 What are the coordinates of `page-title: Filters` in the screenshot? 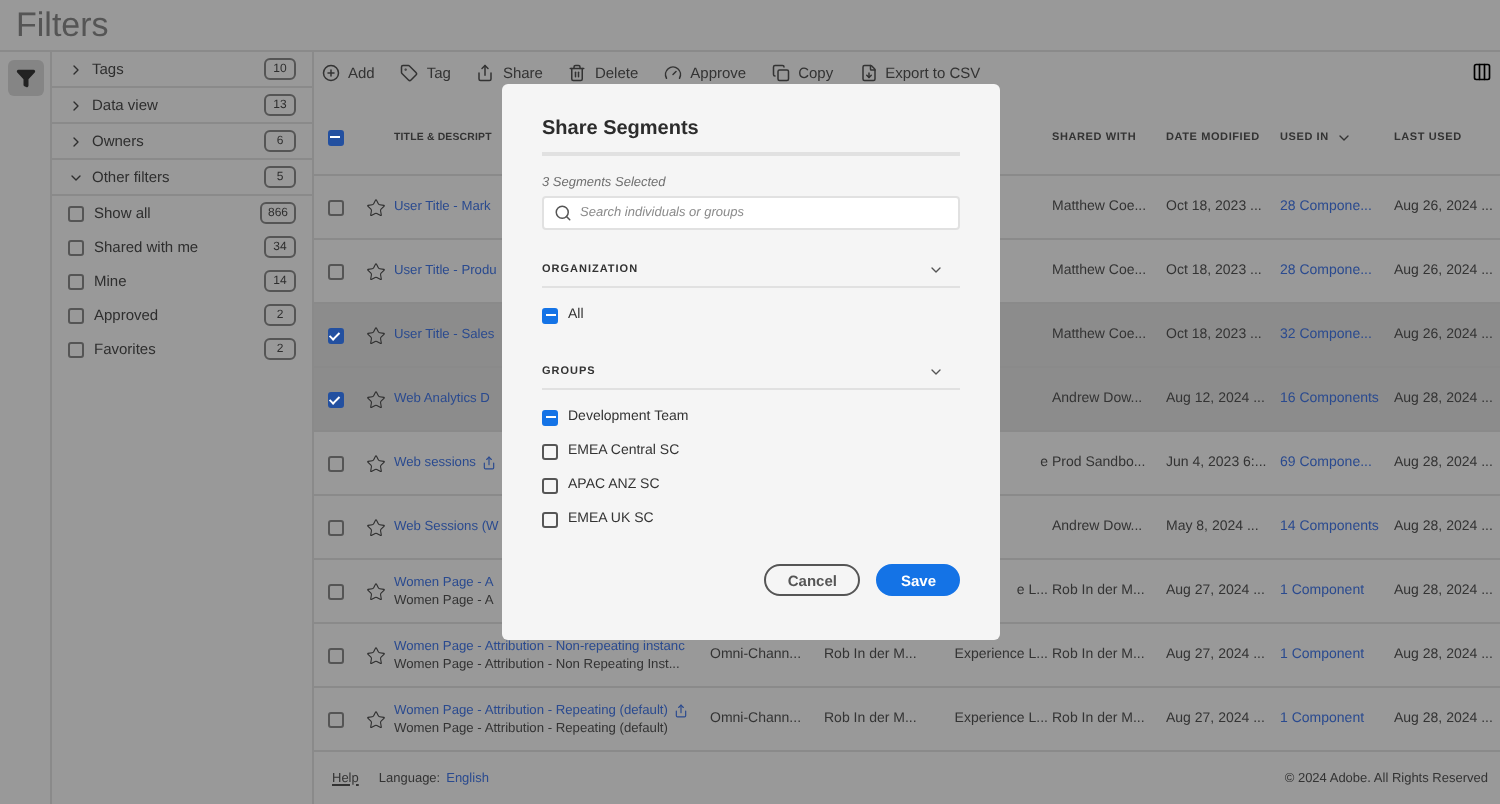 It's located at (62, 25).